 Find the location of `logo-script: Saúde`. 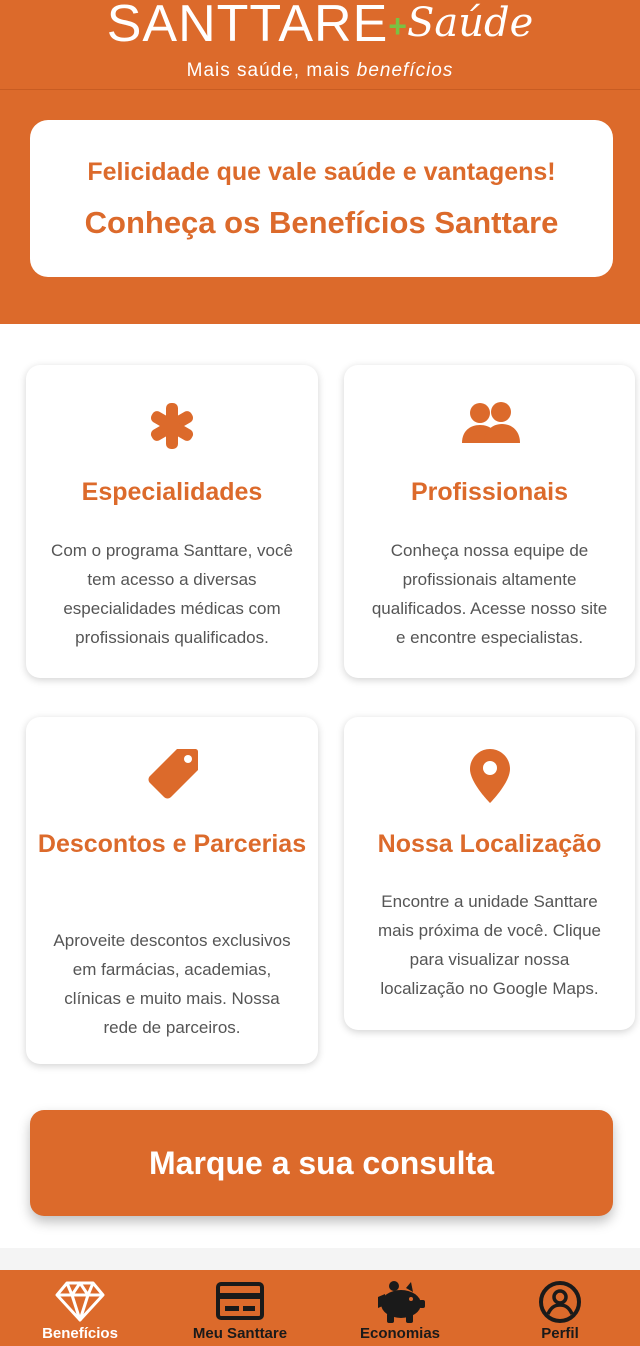

logo-script: Saúde is located at coordinates (470, 23).